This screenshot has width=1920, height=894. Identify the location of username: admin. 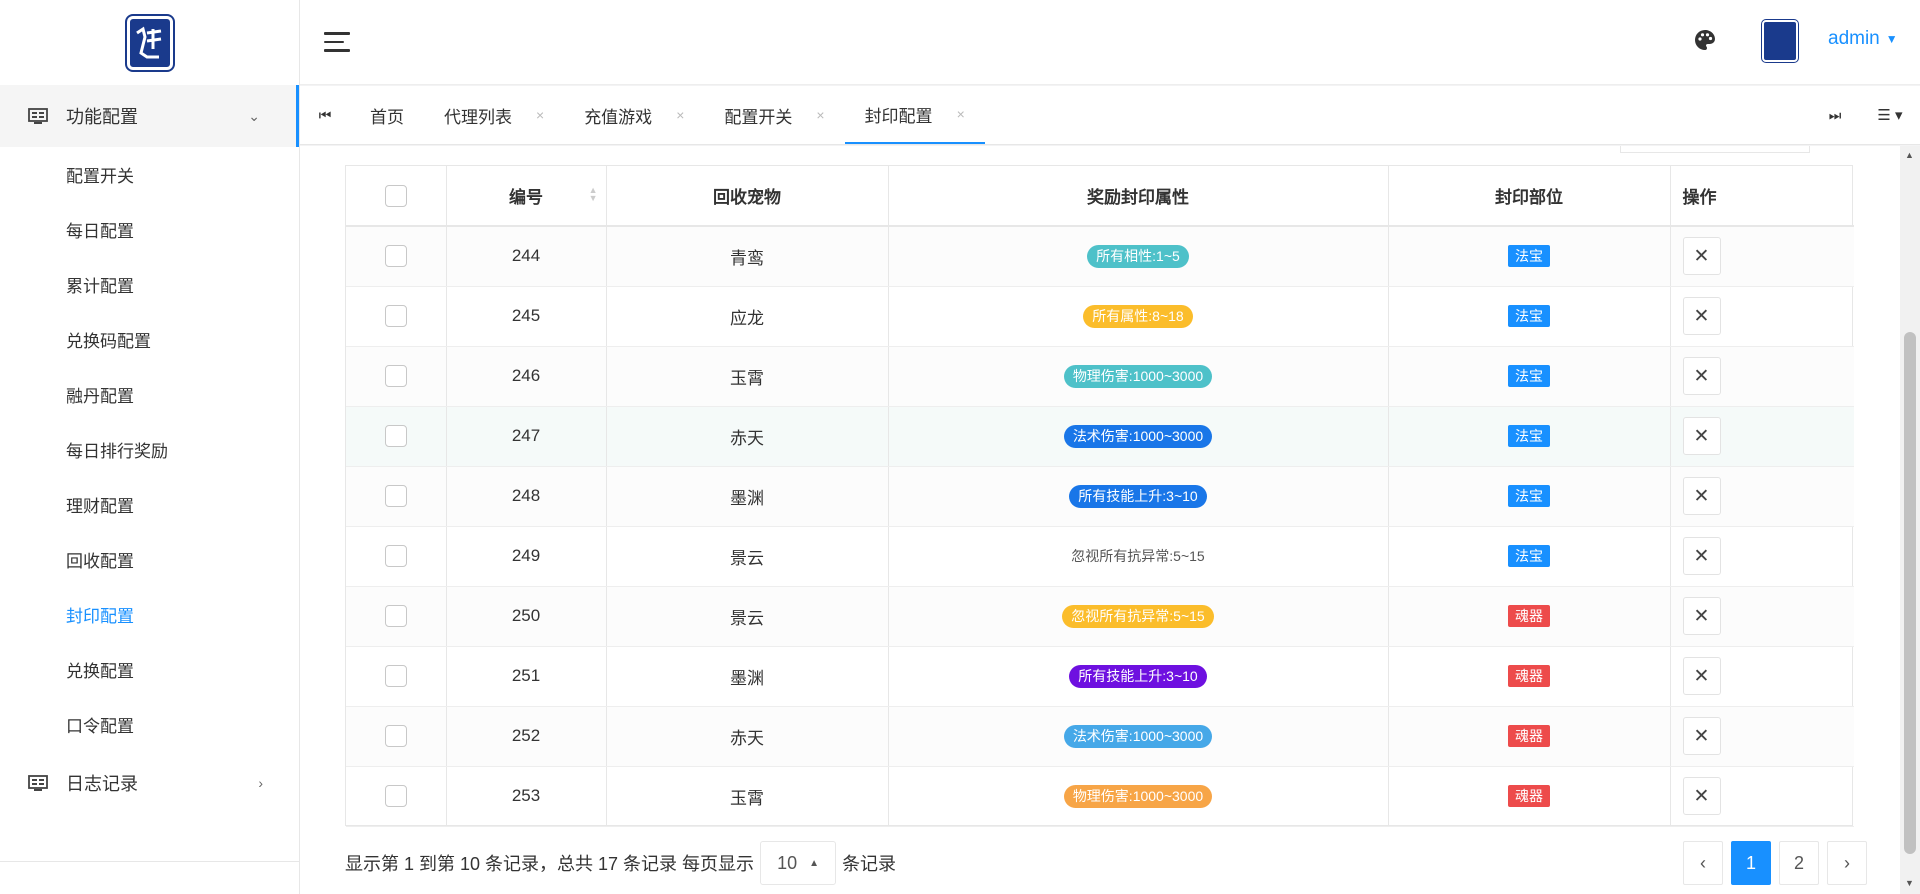
(1854, 38).